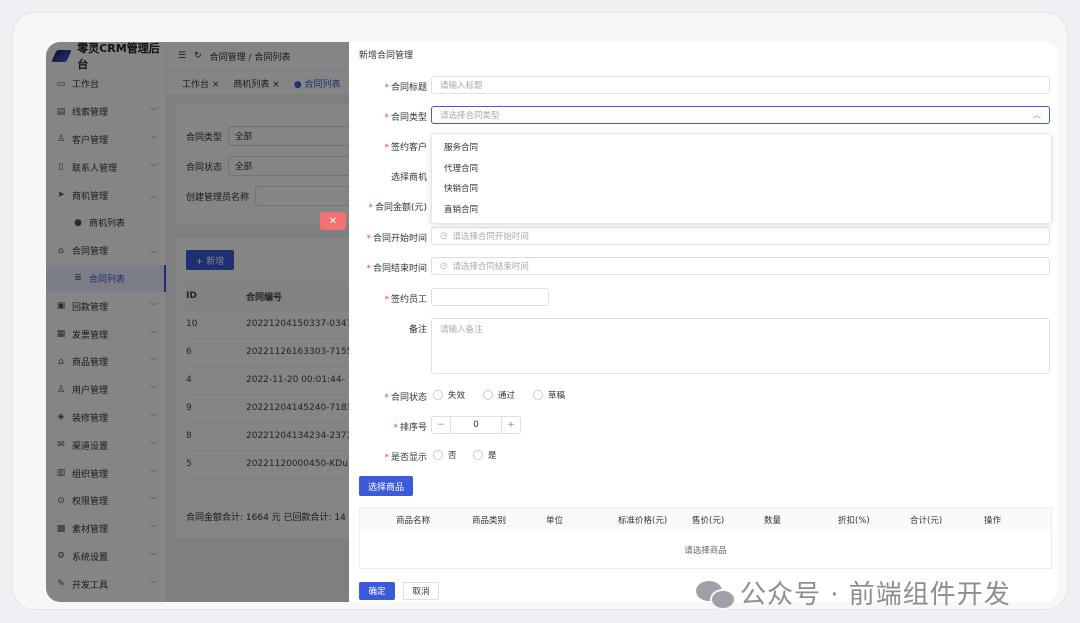 The height and width of the screenshot is (623, 1080). I want to click on drawer-title: 新增合同管理, so click(386, 56).